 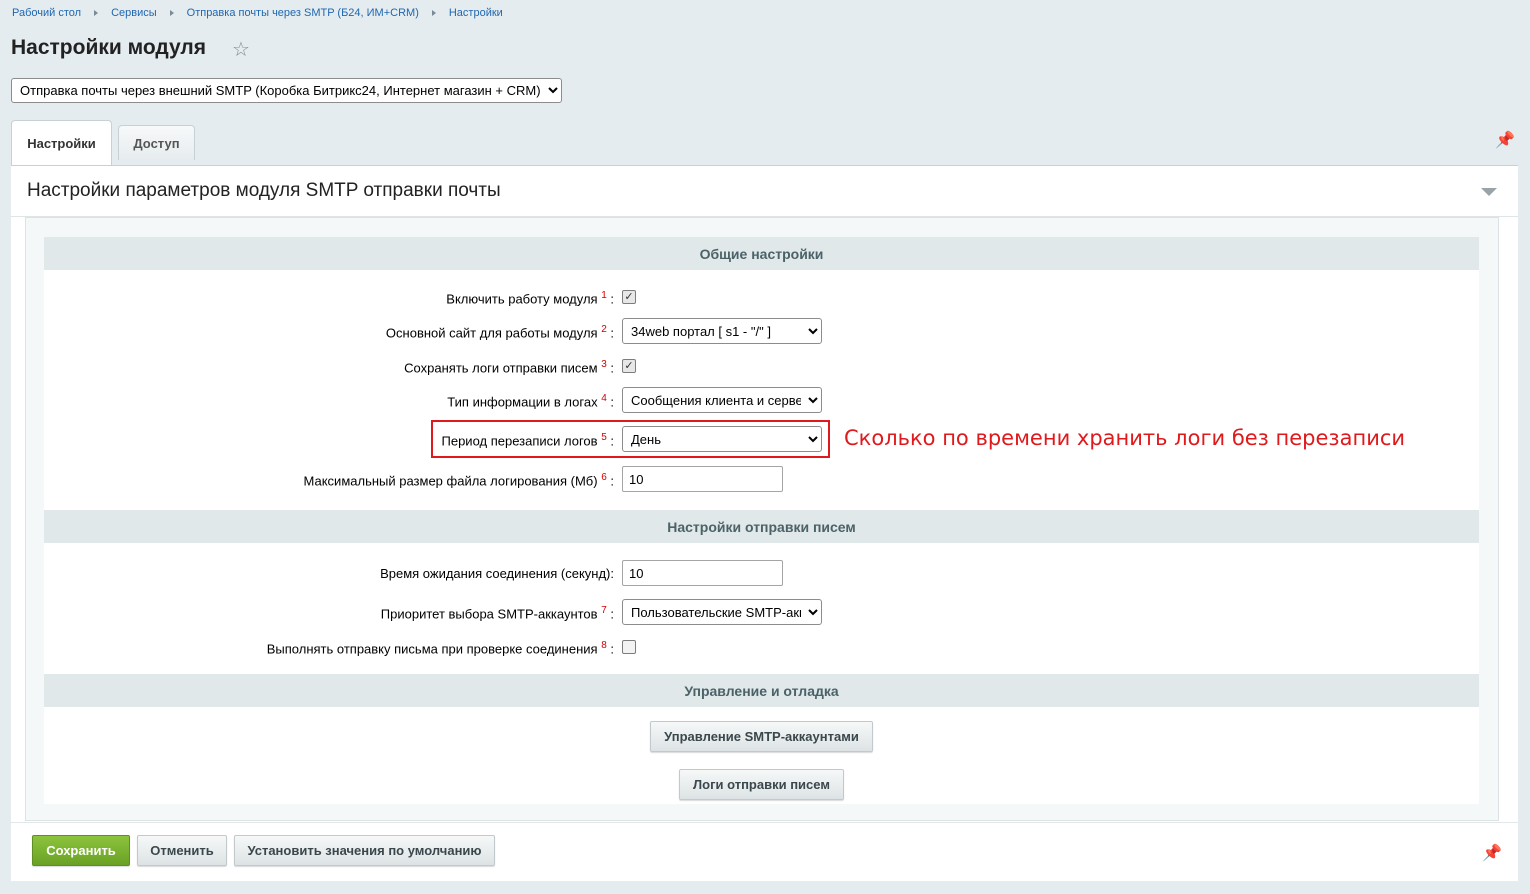 I want to click on breadcrumb-services: Сервисы, so click(x=134, y=13).